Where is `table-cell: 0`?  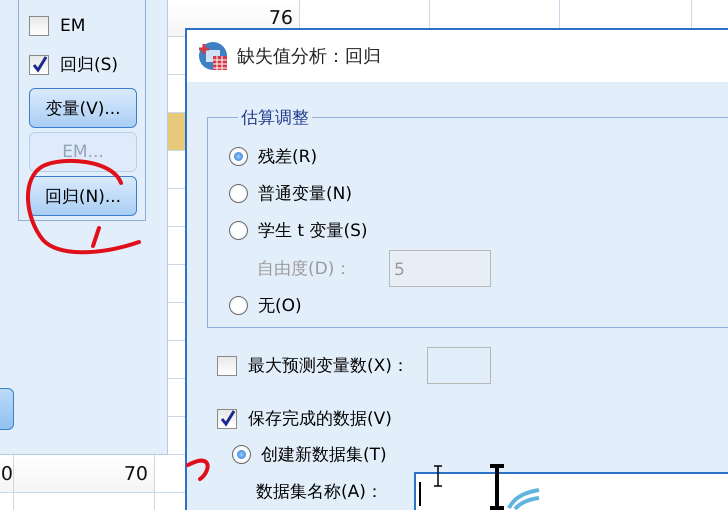
table-cell: 0 is located at coordinates (7, 474).